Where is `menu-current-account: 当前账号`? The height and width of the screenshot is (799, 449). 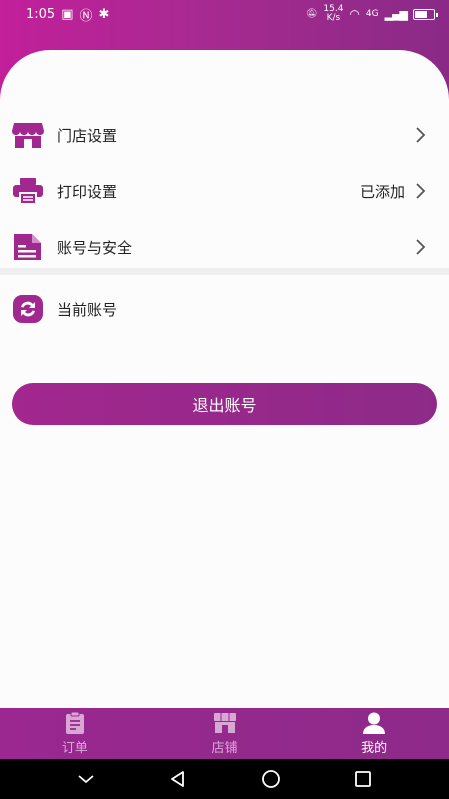 menu-current-account: 当前账号 is located at coordinates (224, 309).